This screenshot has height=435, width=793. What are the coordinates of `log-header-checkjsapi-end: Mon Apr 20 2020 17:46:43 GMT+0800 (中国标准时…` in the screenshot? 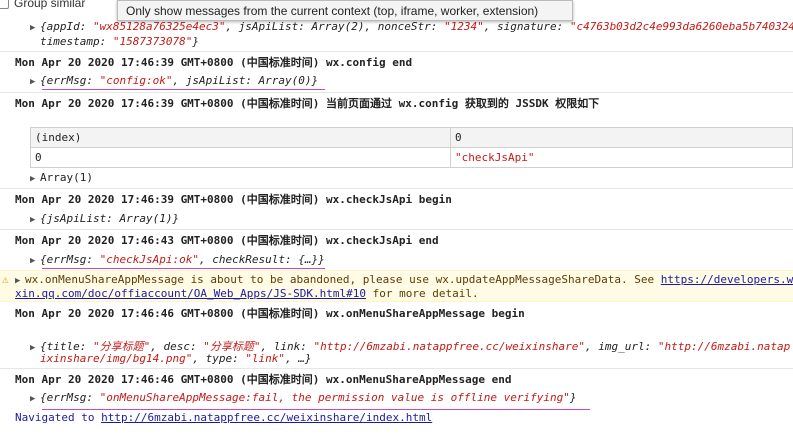 It's located at (227, 240).